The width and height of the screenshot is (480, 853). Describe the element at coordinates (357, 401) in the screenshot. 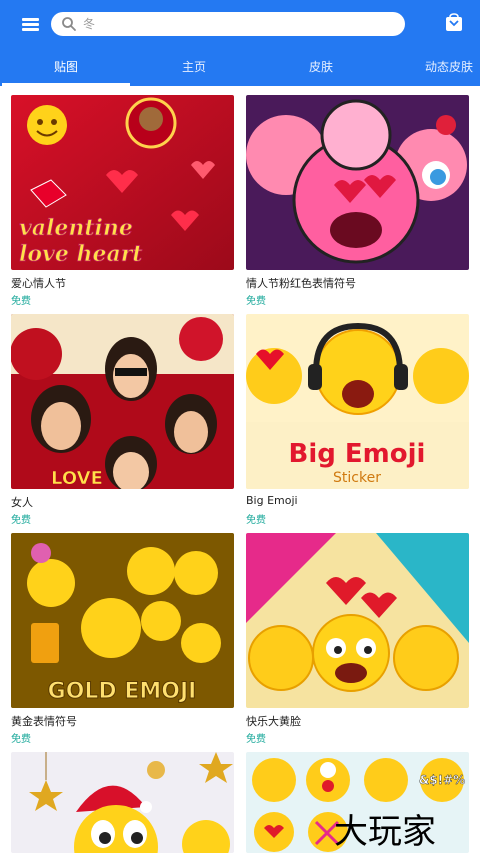

I see `sticker-thumbnail: Big Emoji Sticker` at that location.